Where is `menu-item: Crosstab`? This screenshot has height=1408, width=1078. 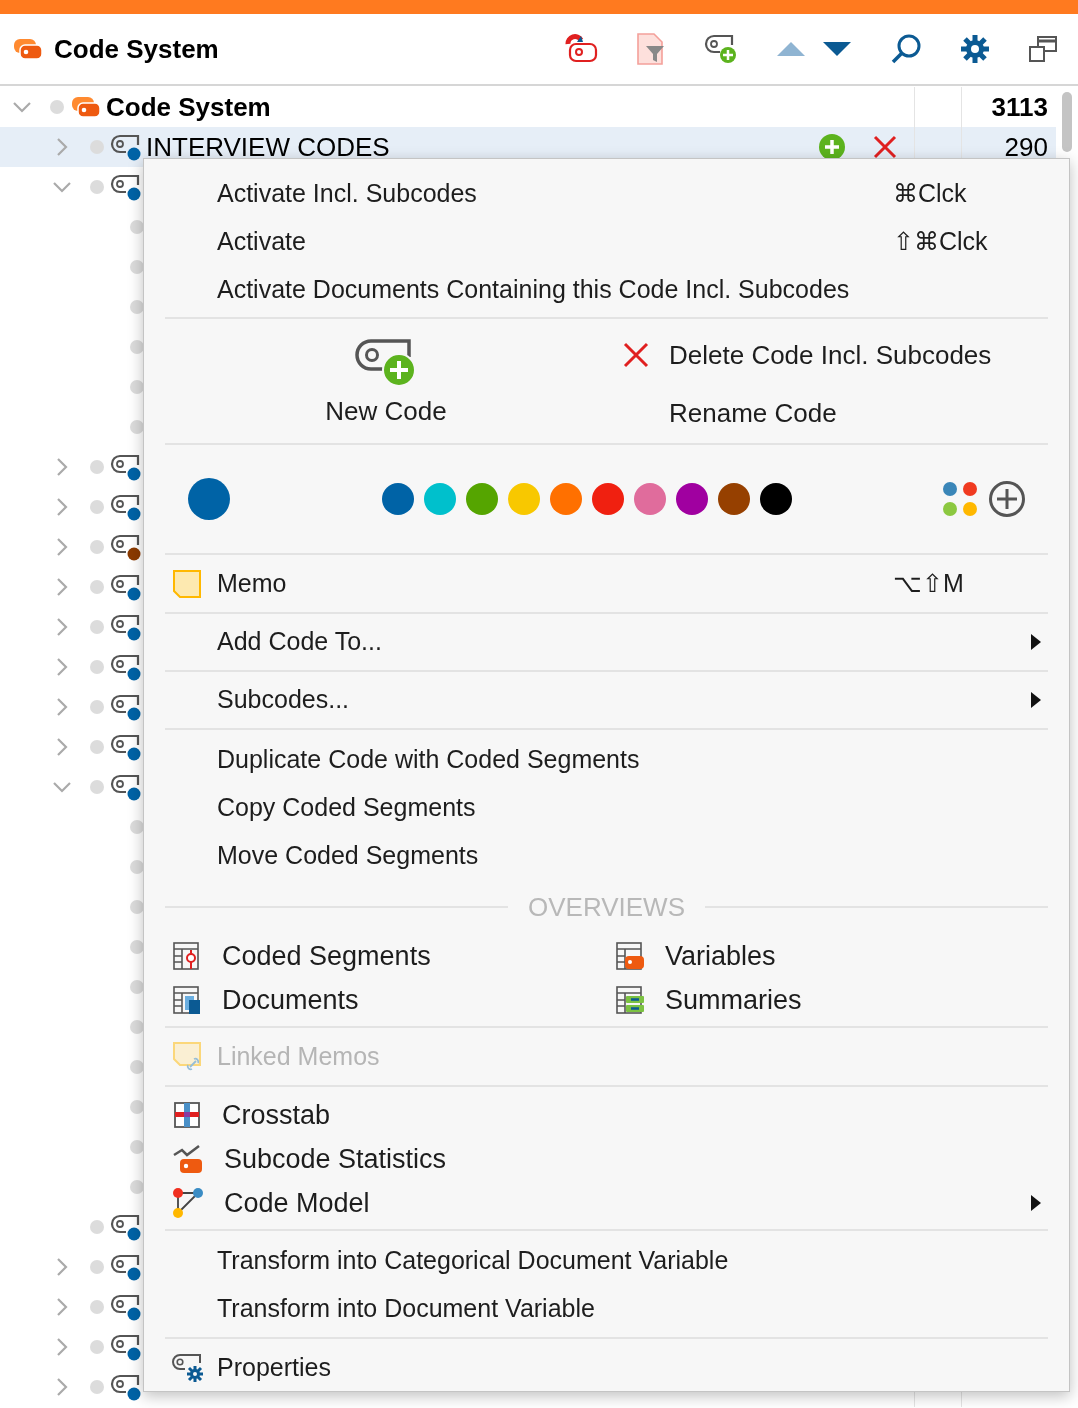
menu-item: Crosstab is located at coordinates (606, 1115).